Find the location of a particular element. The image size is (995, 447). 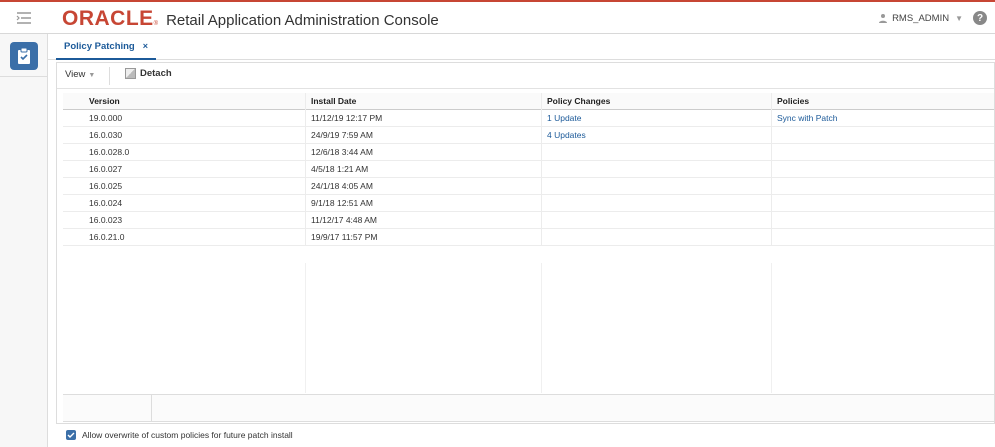

table-row: 16.0.023 11/12/17 4:48 AM is located at coordinates (528, 220).